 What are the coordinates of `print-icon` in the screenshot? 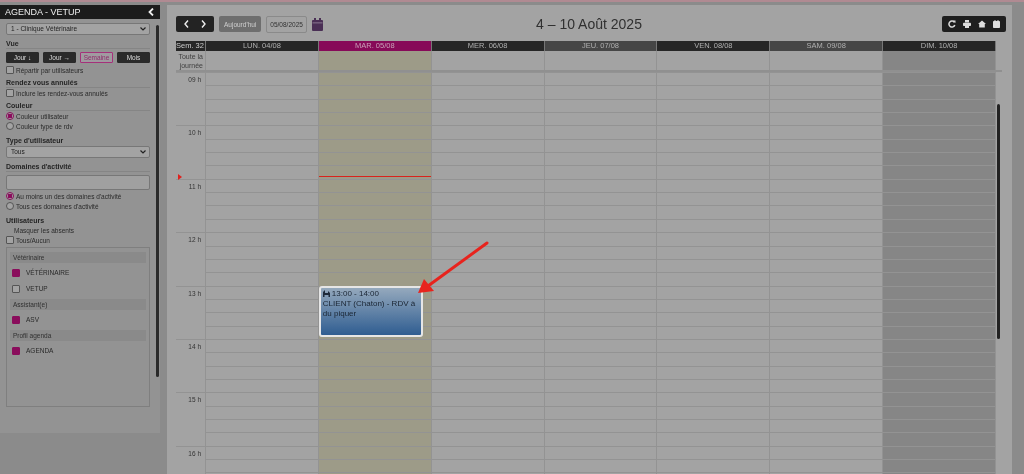 It's located at (967, 24).